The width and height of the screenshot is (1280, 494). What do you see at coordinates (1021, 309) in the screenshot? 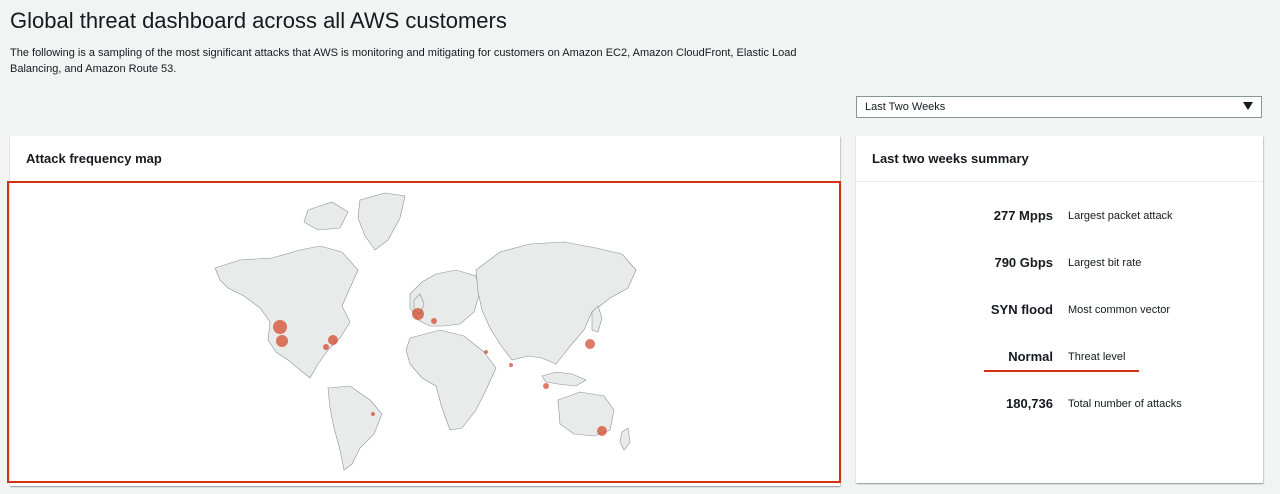
I see `summary-value: SYN flood` at bounding box center [1021, 309].